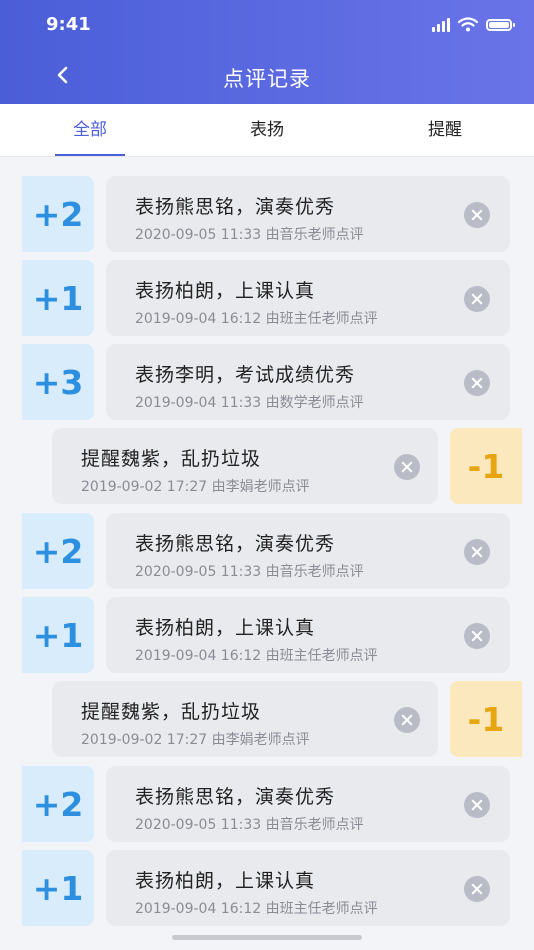 This screenshot has height=950, width=534. What do you see at coordinates (445, 130) in the screenshot?
I see `tab-remind: 提醒` at bounding box center [445, 130].